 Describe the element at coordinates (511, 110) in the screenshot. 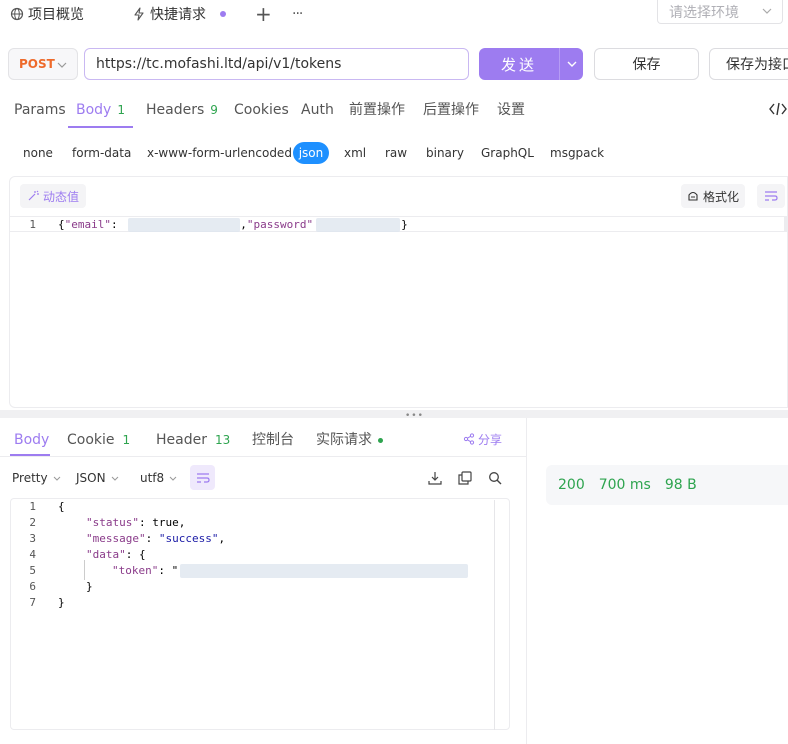

I see `tab-settings: 设置` at that location.